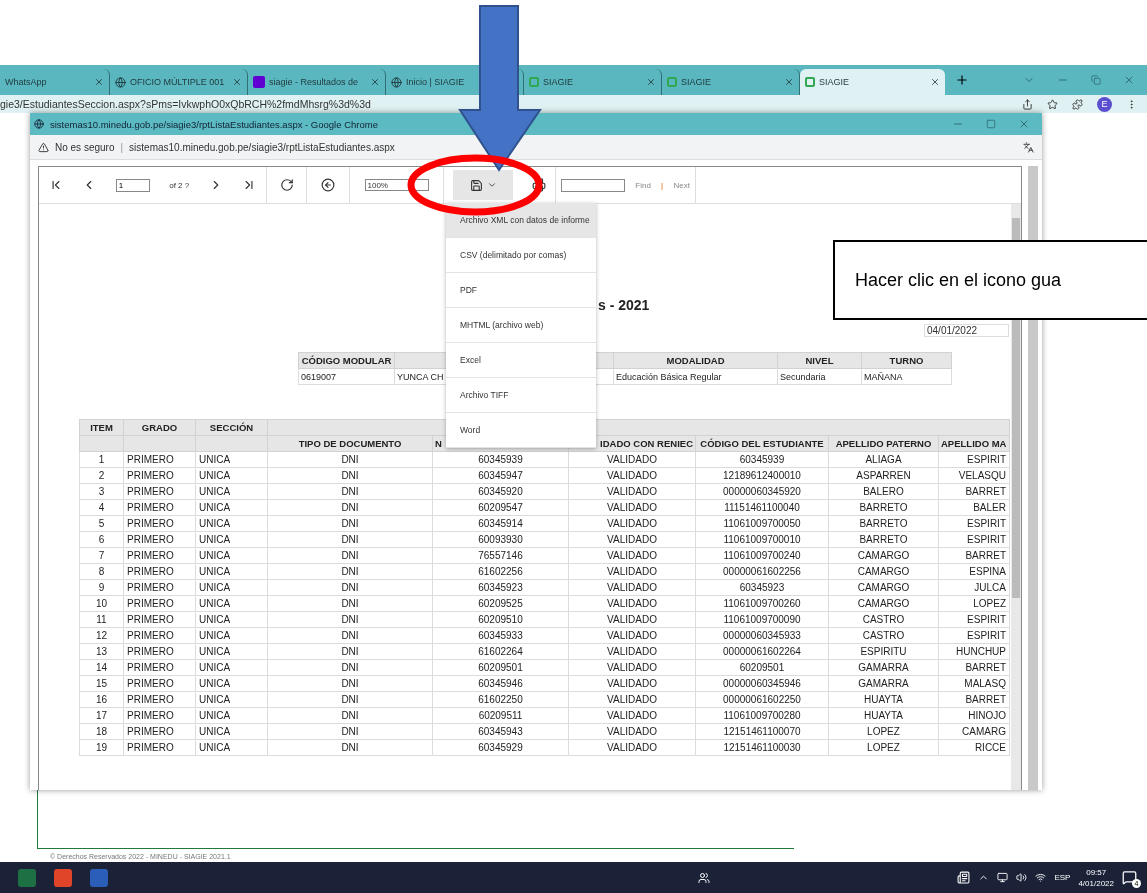 The width and height of the screenshot is (1147, 893). What do you see at coordinates (521, 430) in the screenshot?
I see `menu-item: Word` at bounding box center [521, 430].